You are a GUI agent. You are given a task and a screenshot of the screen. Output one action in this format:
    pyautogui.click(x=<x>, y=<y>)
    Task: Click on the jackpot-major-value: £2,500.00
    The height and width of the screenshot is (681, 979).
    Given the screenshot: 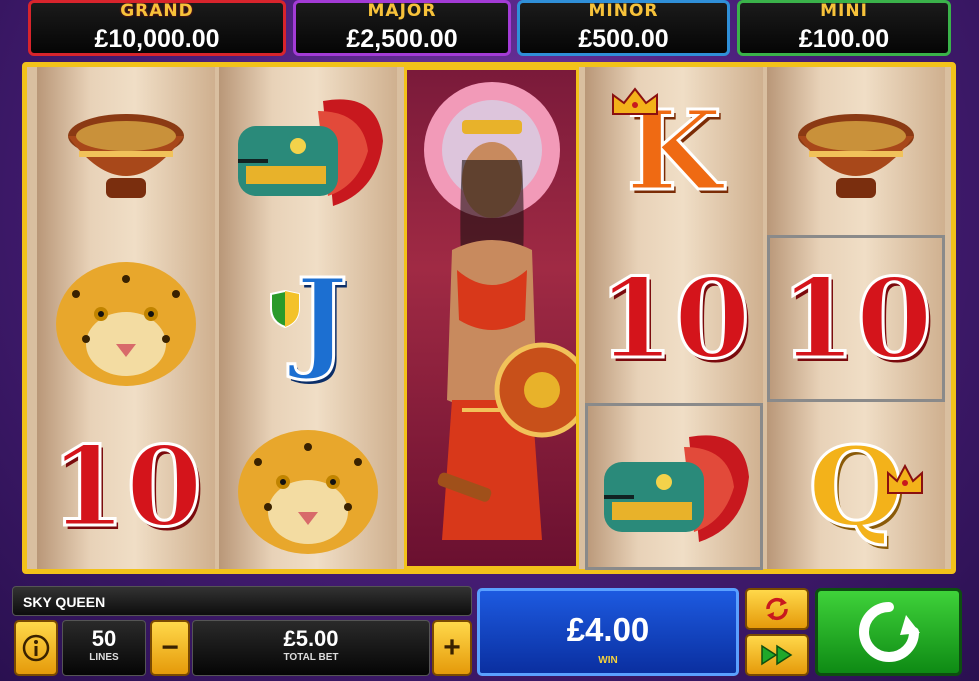 What is the action you would take?
    pyautogui.click(x=402, y=39)
    